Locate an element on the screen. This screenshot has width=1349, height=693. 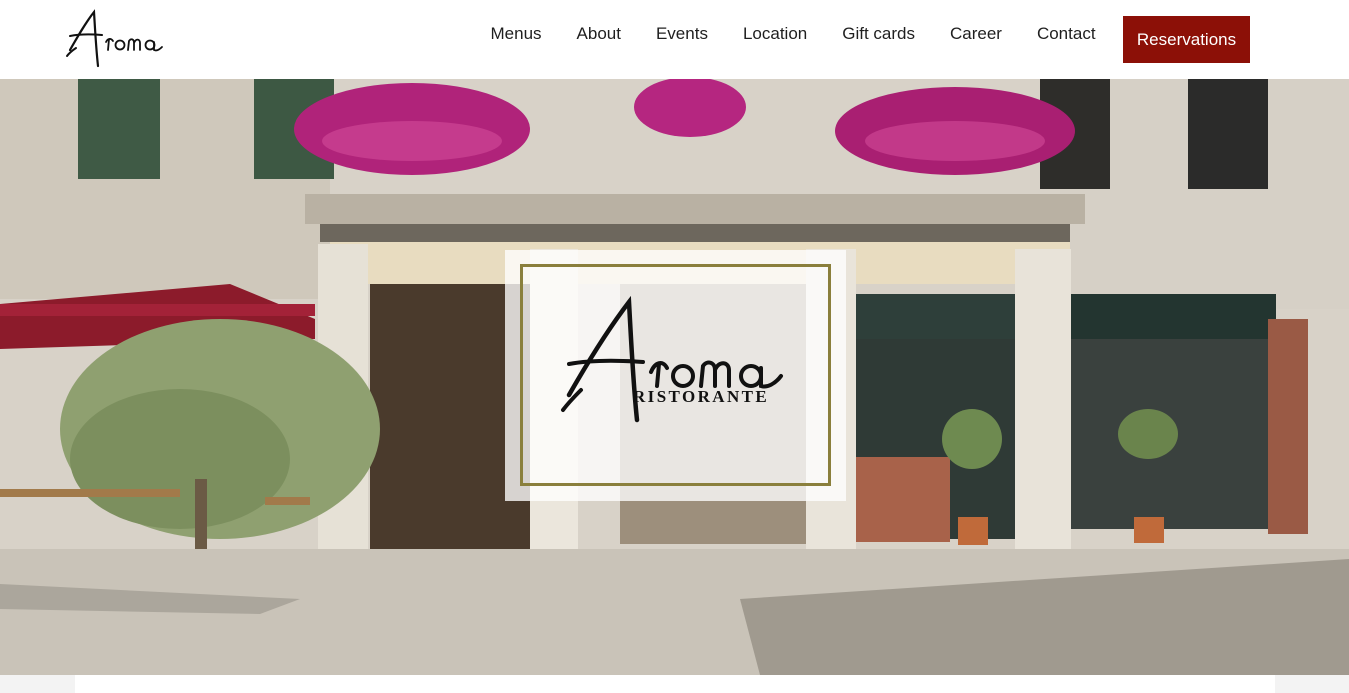
brand-logo is located at coordinates (119, 38).